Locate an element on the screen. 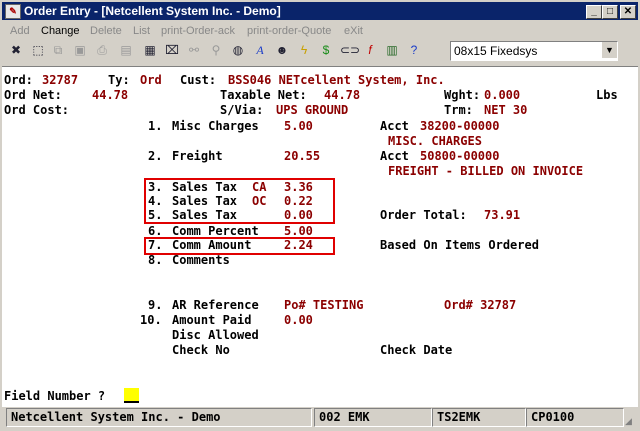 Image resolution: width=640 pixels, height=431 pixels. customer-label: Cust: is located at coordinates (198, 80).